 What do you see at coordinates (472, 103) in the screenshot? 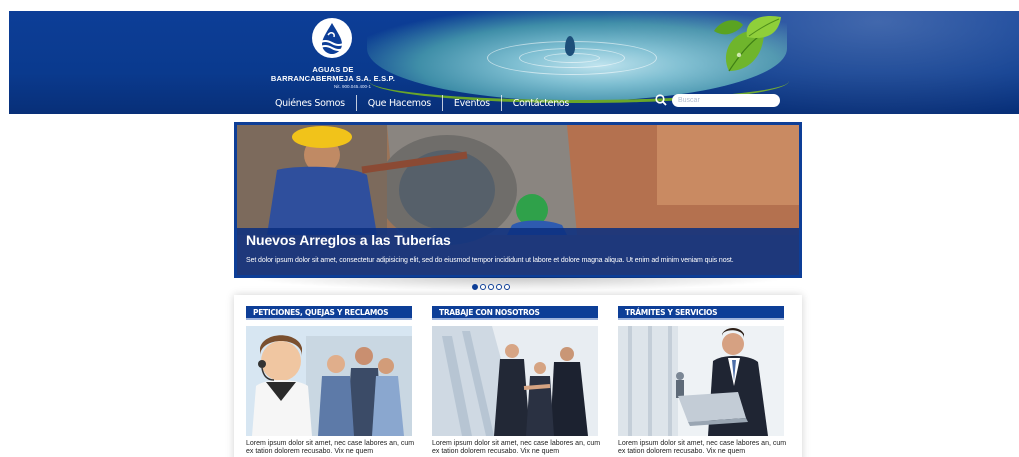
I see `nav-item-eventos: Eventos` at bounding box center [472, 103].